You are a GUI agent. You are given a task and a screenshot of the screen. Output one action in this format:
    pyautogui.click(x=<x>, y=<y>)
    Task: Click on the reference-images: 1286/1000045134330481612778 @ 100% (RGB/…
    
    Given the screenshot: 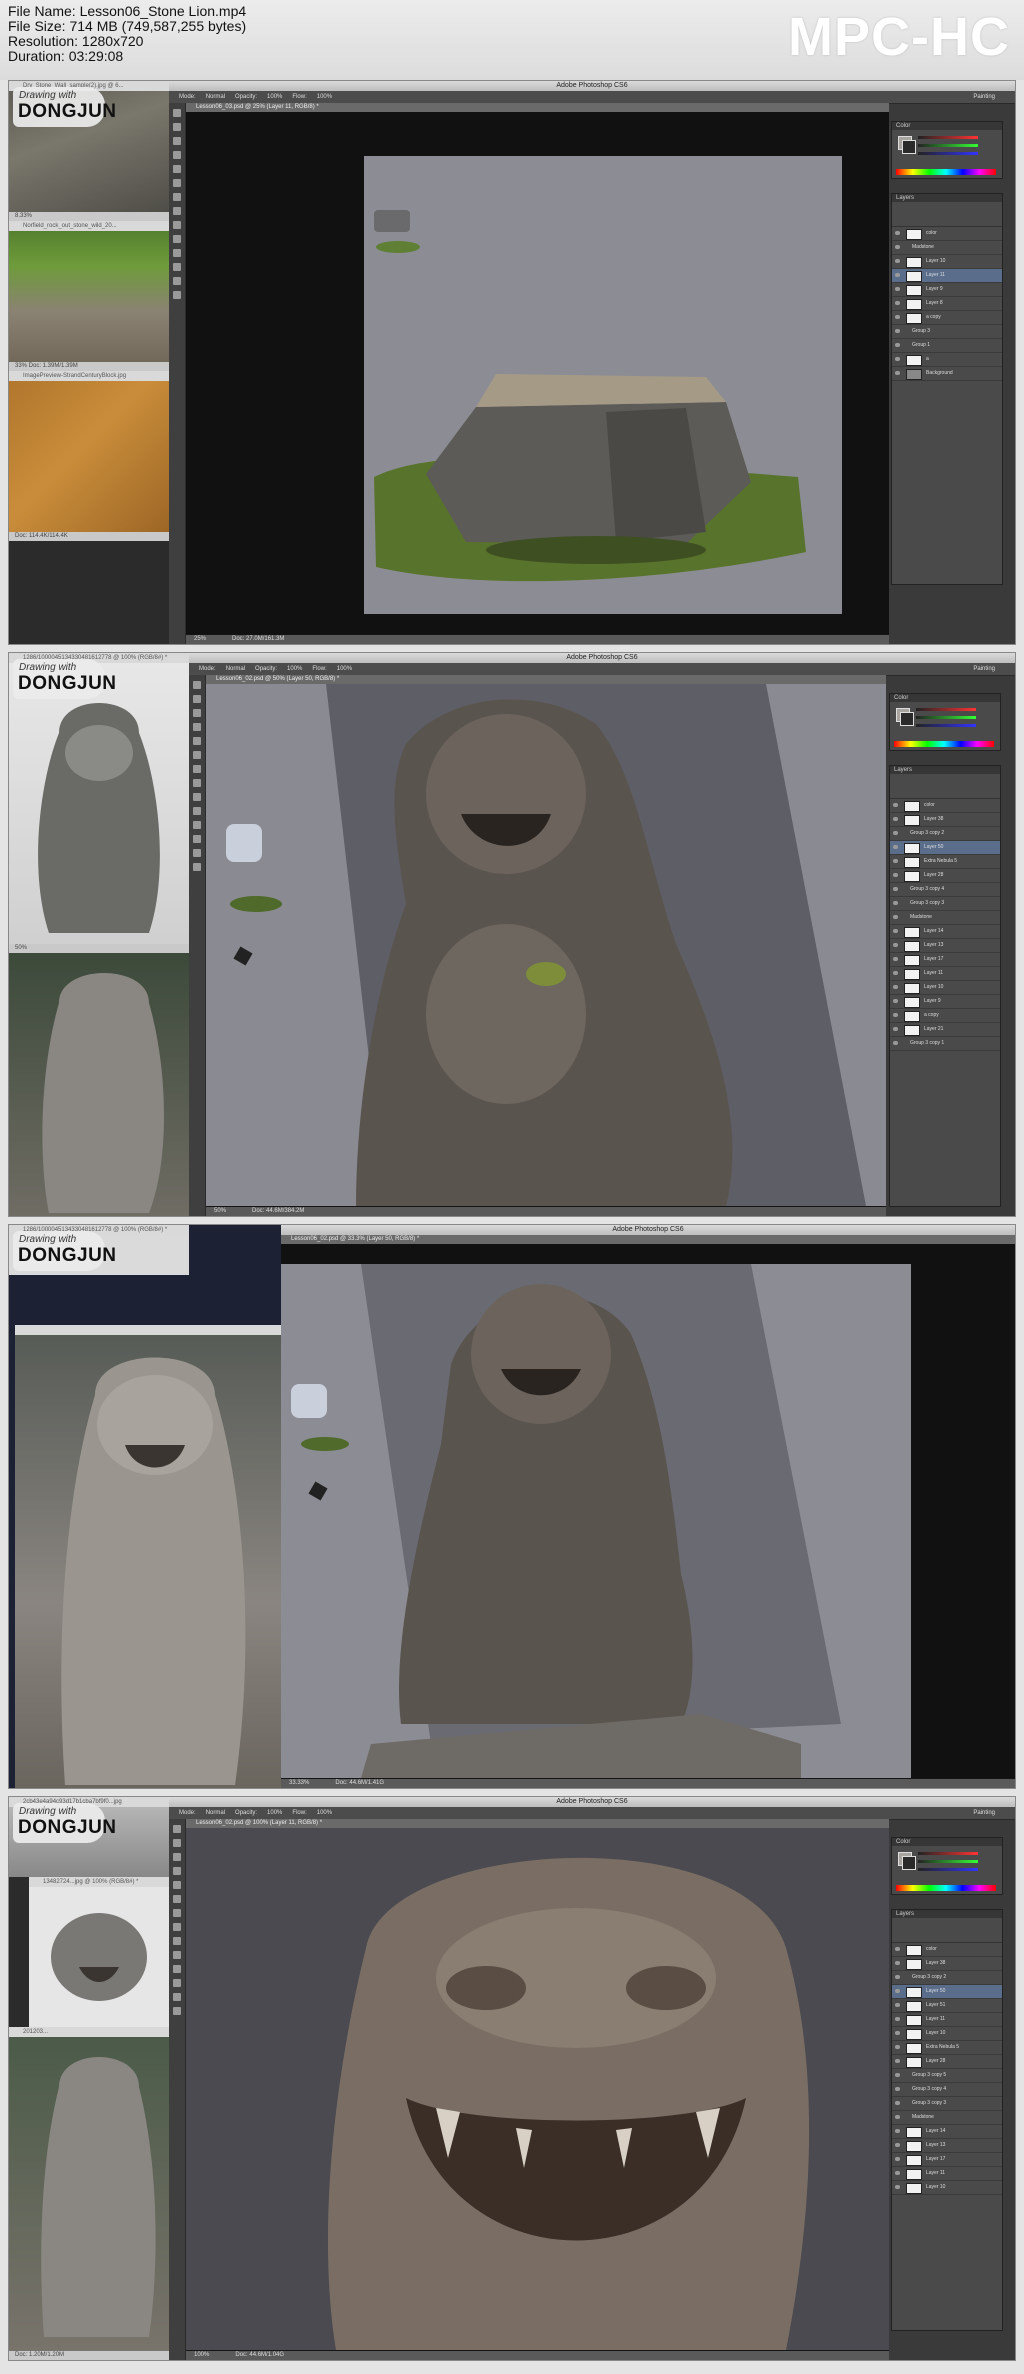 What is the action you would take?
    pyautogui.click(x=99, y=934)
    